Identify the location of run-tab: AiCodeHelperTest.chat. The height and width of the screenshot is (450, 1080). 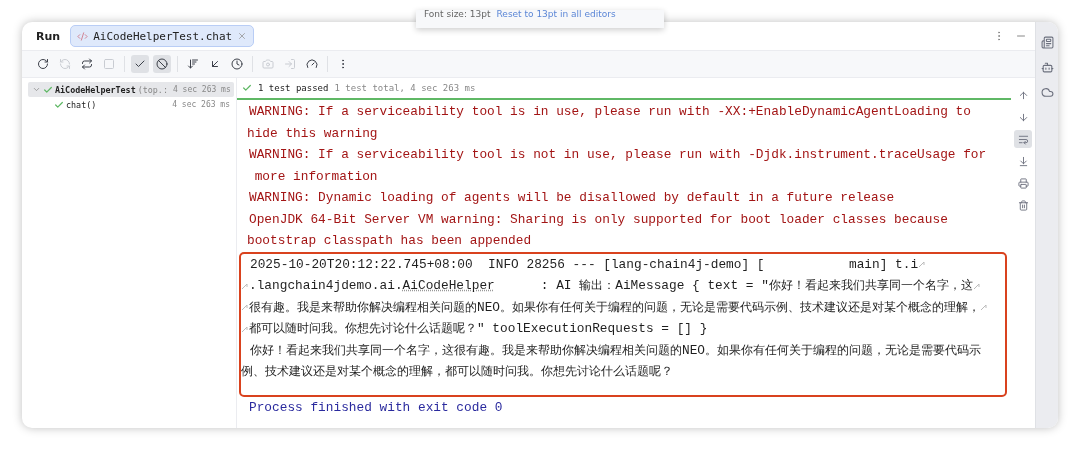
(162, 36).